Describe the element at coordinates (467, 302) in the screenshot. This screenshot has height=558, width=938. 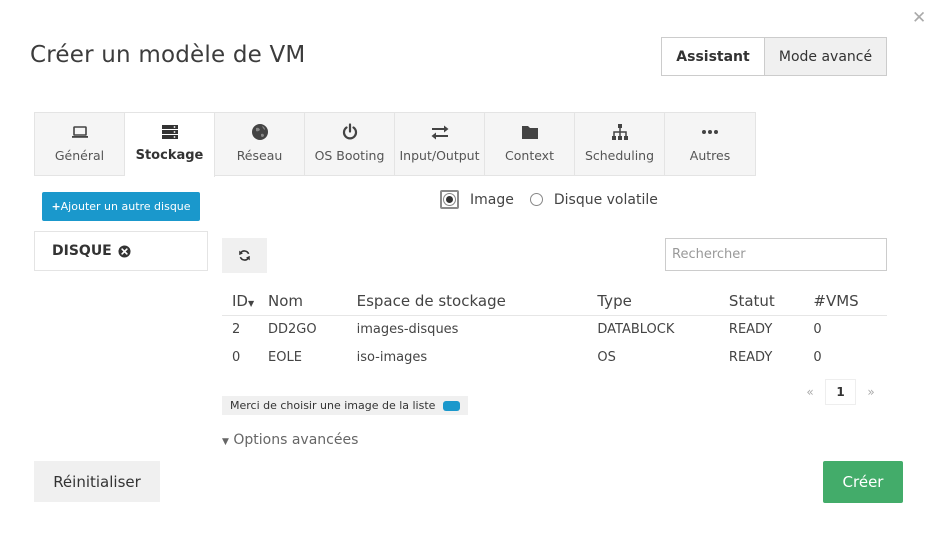
I see `column-datastore: Espace de stockage` at that location.